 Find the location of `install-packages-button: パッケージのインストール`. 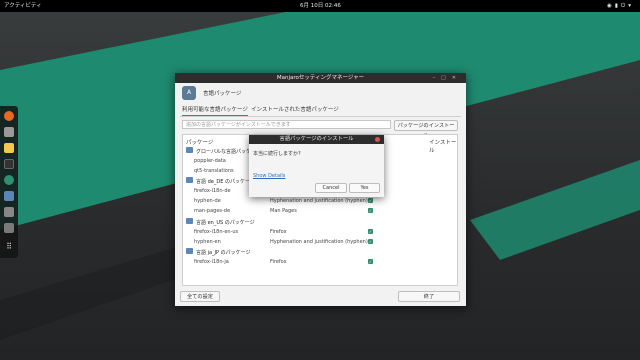

install-packages-button: パッケージのインストール is located at coordinates (426, 129).